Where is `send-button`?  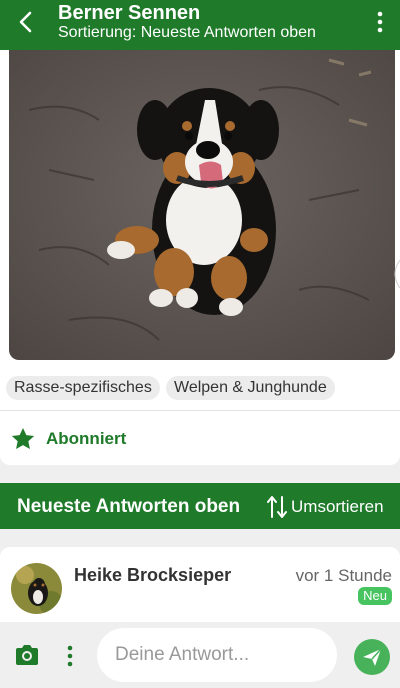
send-button is located at coordinates (372, 657).